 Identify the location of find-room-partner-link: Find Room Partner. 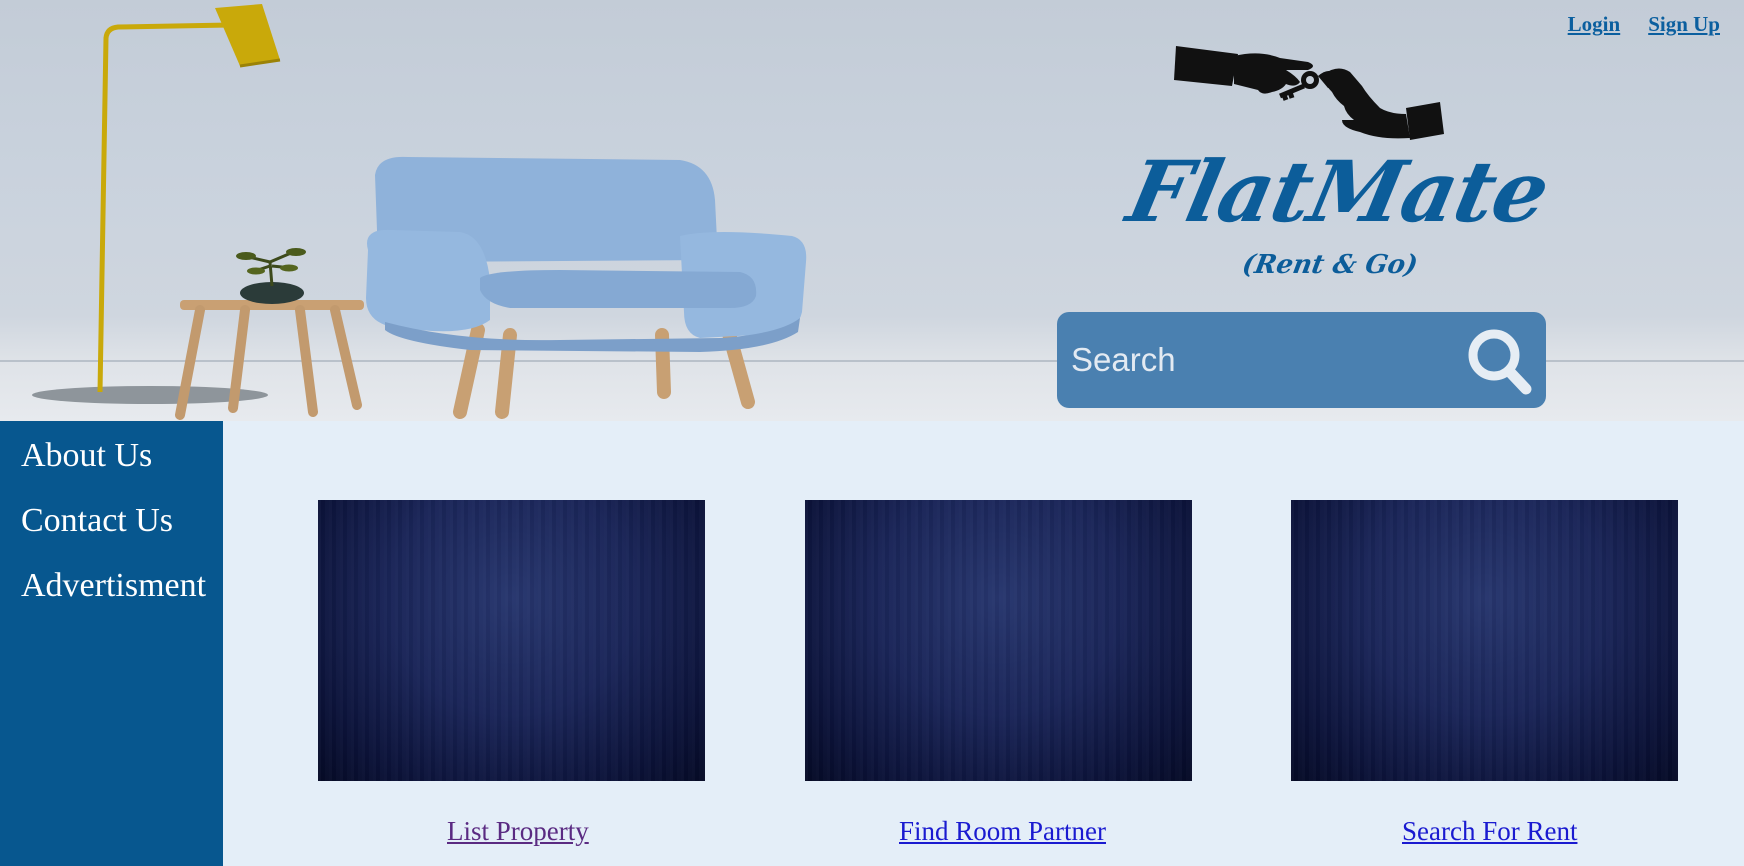
(1002, 831).